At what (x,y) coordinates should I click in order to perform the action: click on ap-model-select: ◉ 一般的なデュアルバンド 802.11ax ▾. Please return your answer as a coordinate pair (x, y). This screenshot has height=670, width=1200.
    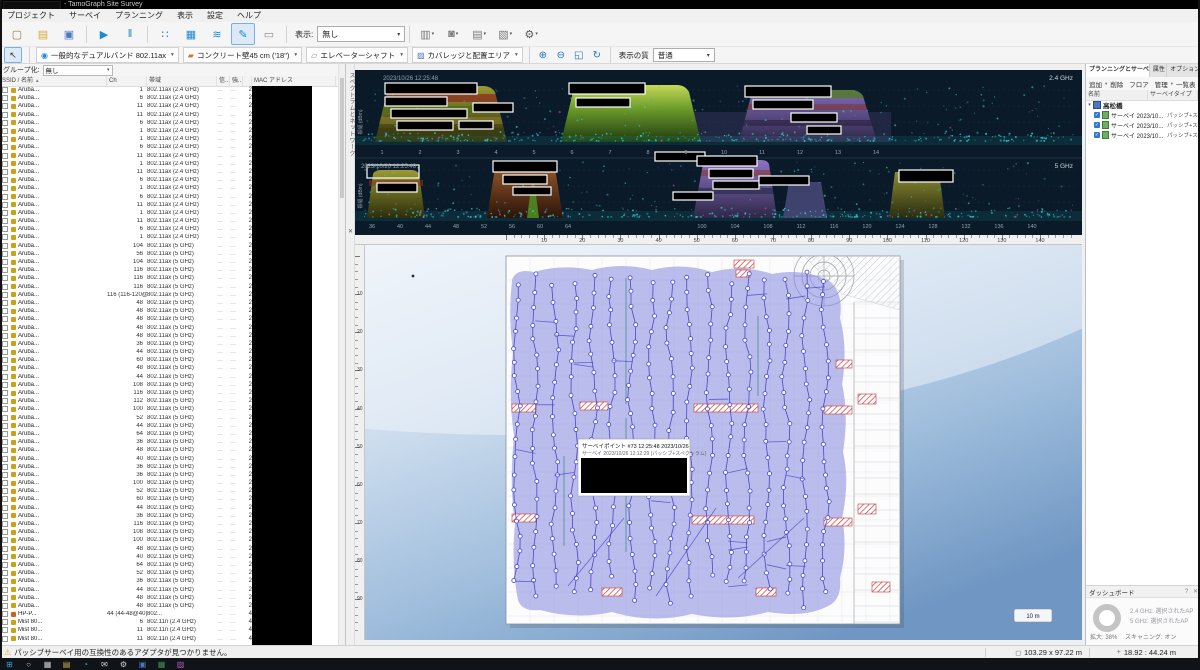
    Looking at the image, I should click on (107, 55).